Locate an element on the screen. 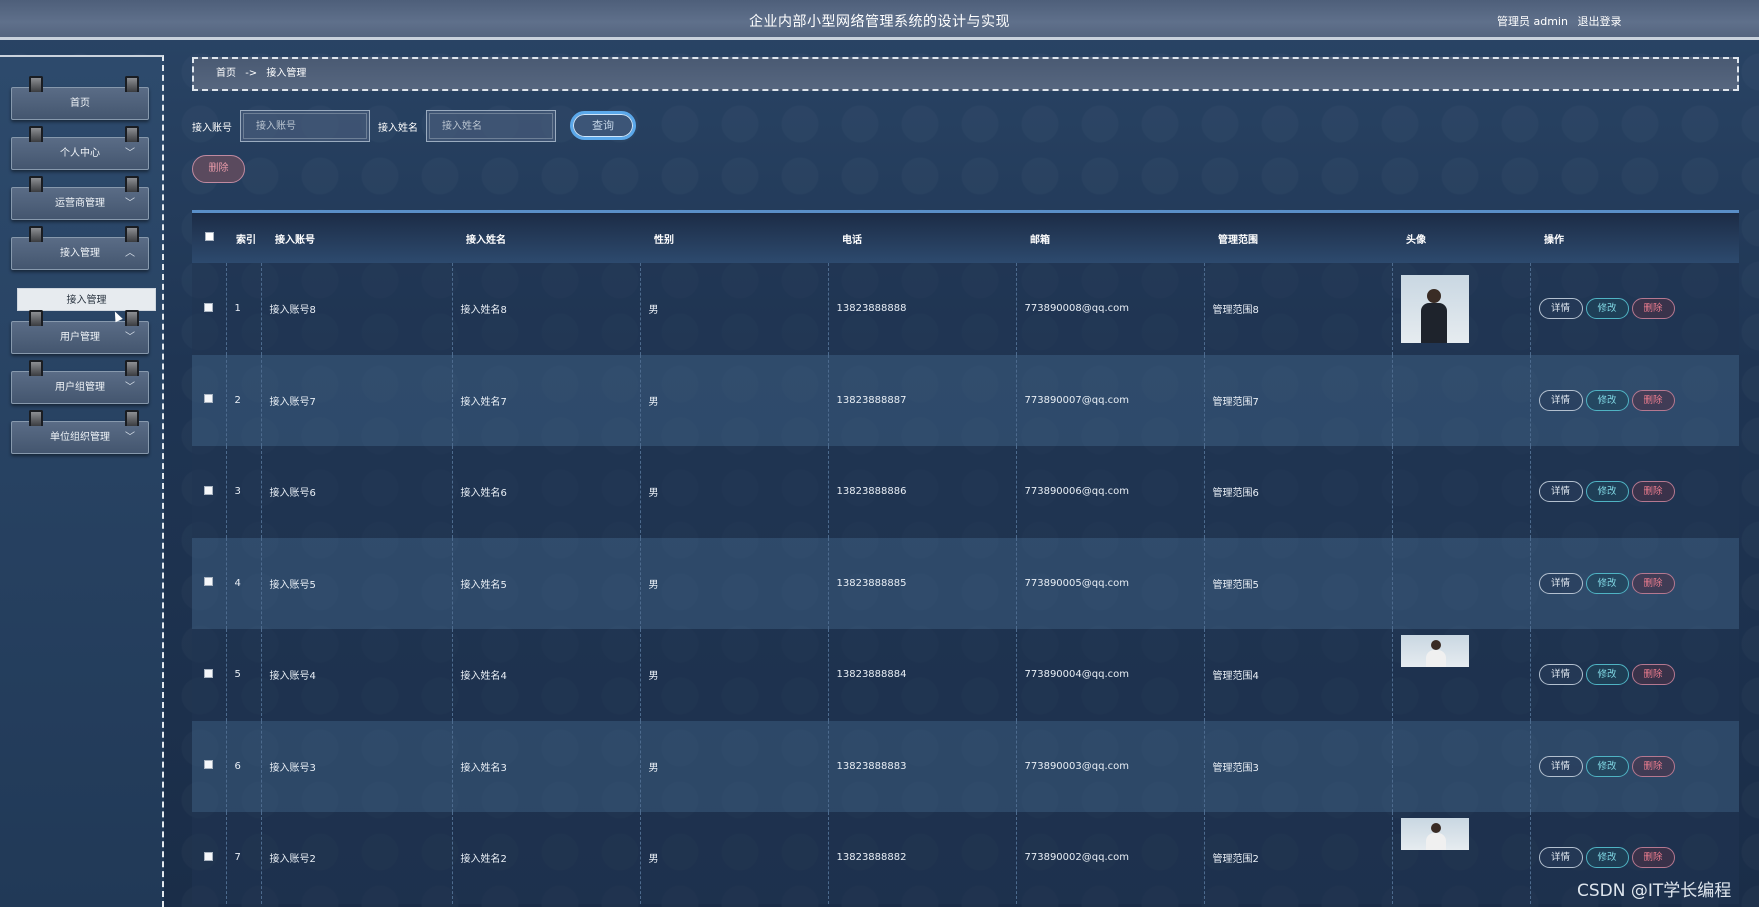  logout-link: 退出登录 is located at coordinates (1599, 21).